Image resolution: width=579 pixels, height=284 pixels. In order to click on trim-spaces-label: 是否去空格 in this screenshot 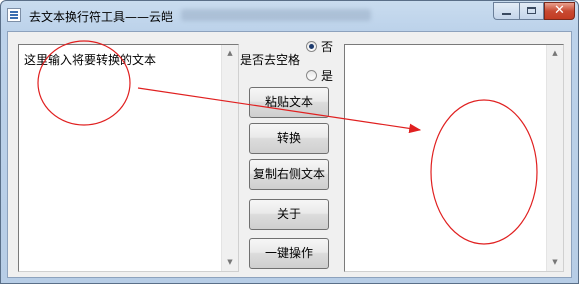, I will do `click(270, 60)`.